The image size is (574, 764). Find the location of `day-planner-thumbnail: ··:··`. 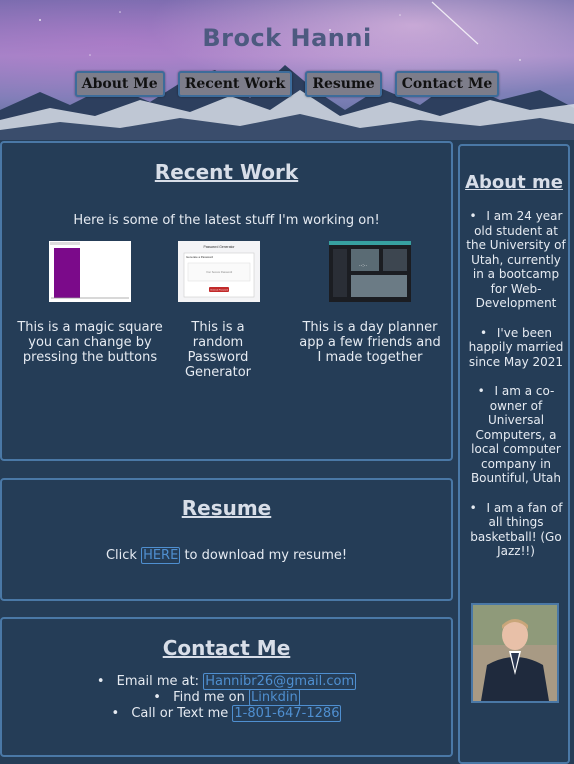

day-planner-thumbnail: ··:·· is located at coordinates (370, 271).